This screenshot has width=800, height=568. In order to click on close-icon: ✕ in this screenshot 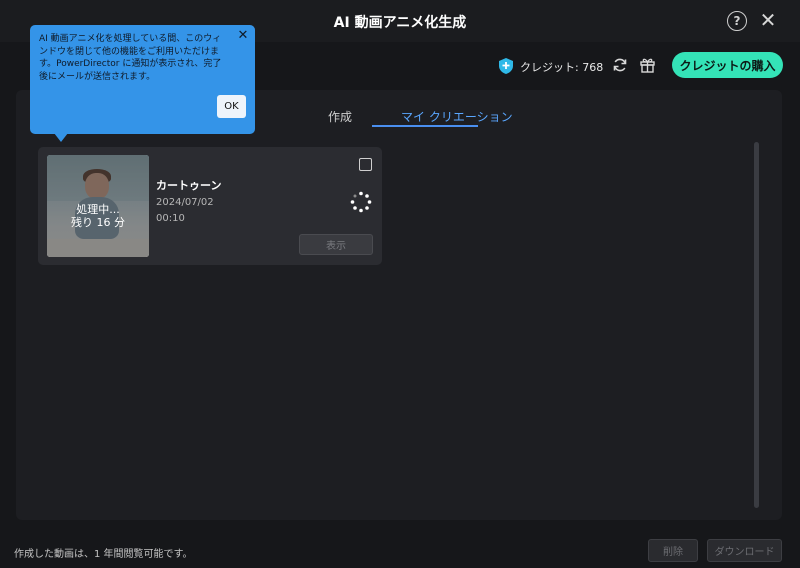, I will do `click(768, 20)`.